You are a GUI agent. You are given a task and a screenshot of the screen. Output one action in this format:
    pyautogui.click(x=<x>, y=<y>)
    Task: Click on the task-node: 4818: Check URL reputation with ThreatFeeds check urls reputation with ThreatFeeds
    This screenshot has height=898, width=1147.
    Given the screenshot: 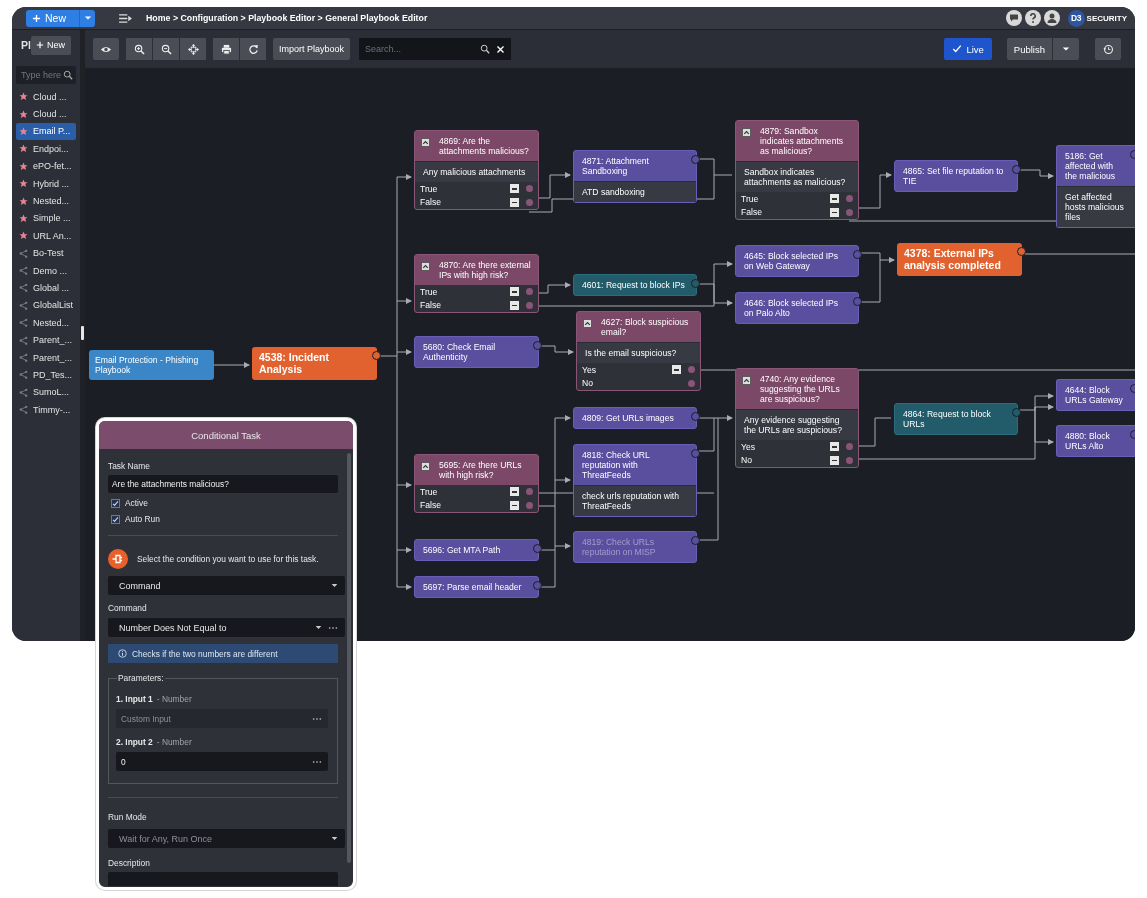 What is the action you would take?
    pyautogui.click(x=635, y=481)
    